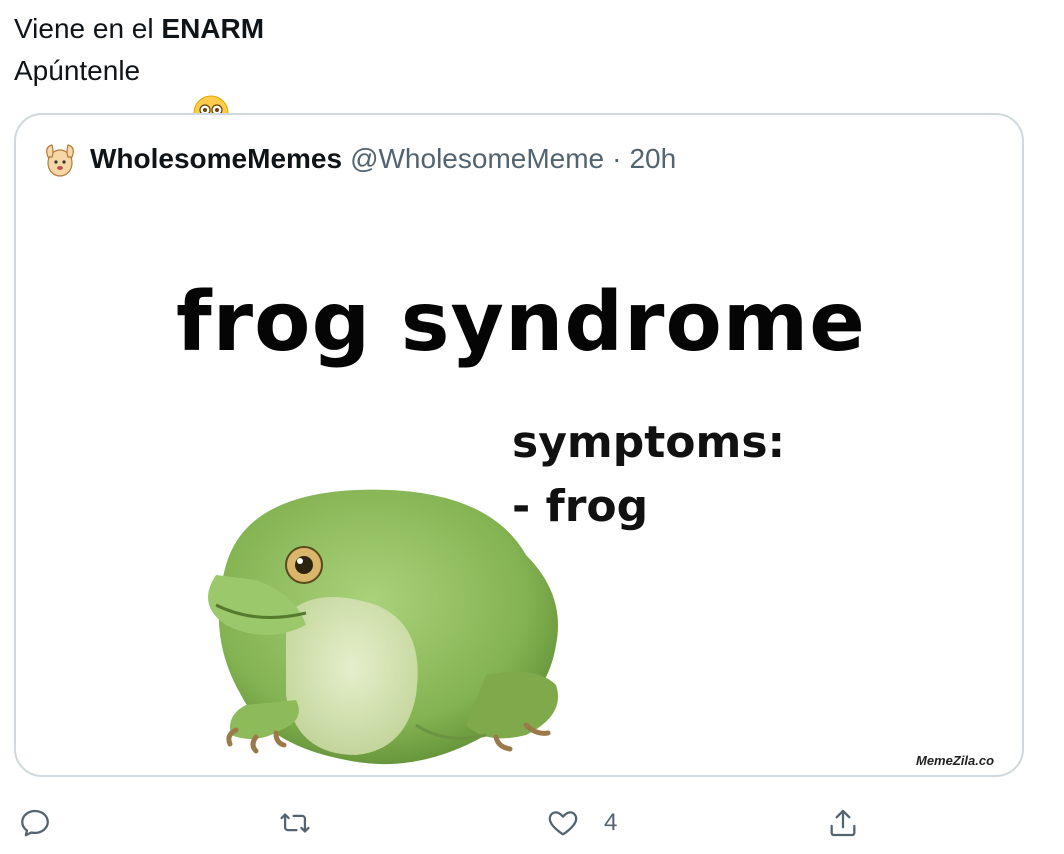 The image size is (1064, 854). I want to click on reply-icon, so click(35, 823).